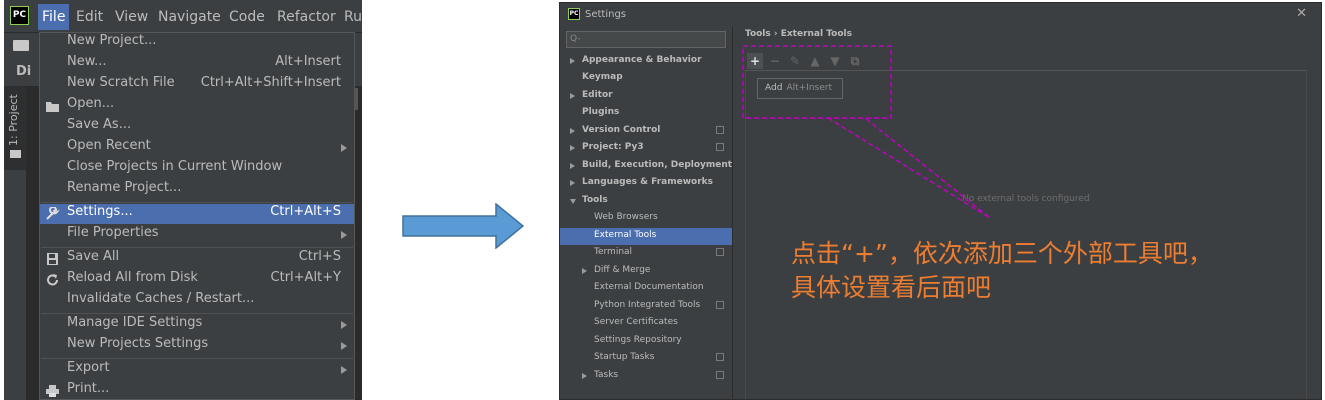 The image size is (1325, 400). I want to click on menu-item-label: Close Projects in Current Window, so click(175, 166).